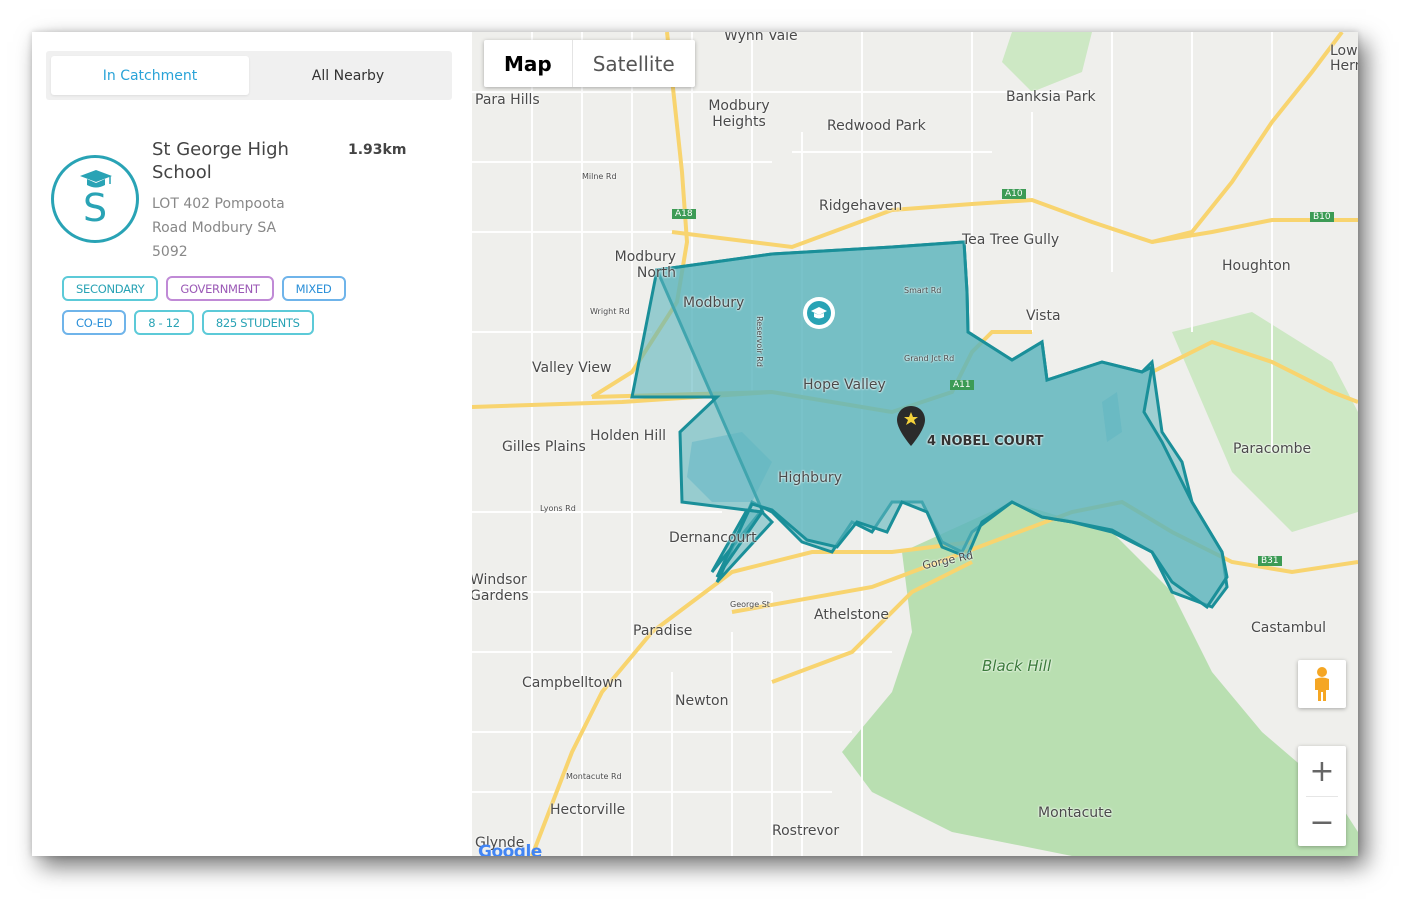 The height and width of the screenshot is (921, 1422). I want to click on street-view-pegman-button, so click(1322, 684).